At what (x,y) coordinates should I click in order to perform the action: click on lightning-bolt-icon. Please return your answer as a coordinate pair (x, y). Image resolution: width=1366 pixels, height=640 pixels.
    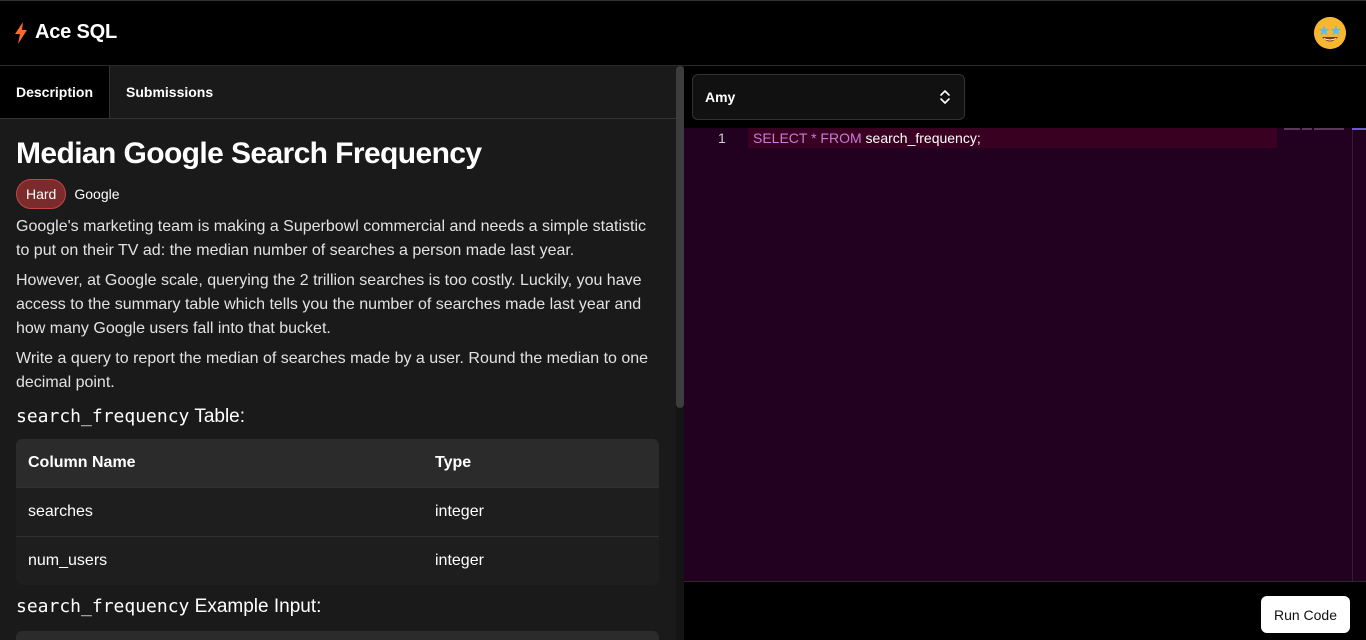
    Looking at the image, I should click on (21, 32).